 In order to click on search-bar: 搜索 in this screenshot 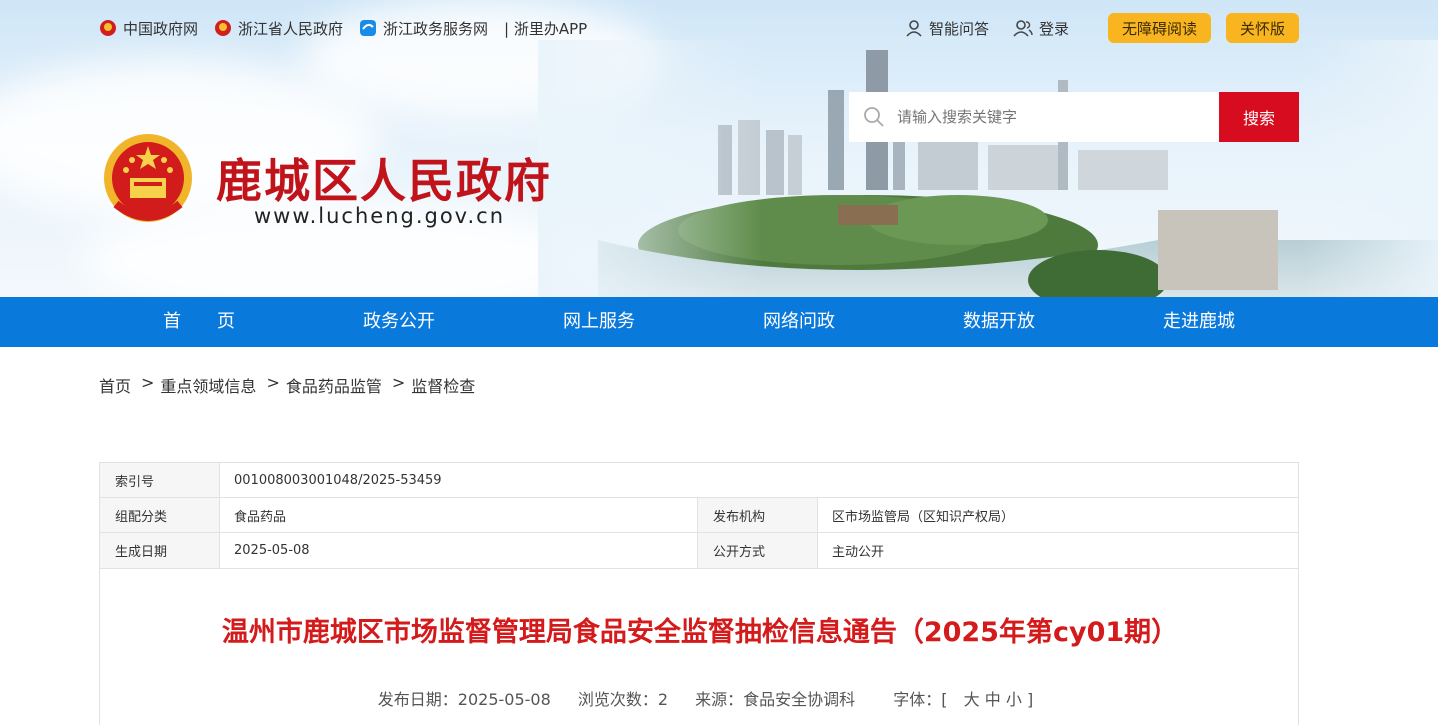, I will do `click(1074, 117)`.